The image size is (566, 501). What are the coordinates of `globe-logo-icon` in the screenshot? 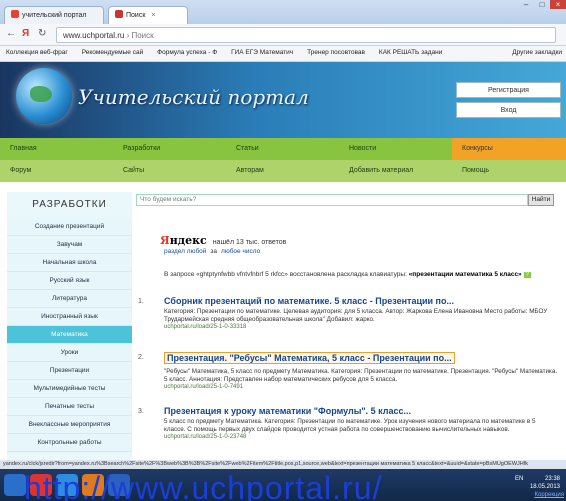 It's located at (44, 96).